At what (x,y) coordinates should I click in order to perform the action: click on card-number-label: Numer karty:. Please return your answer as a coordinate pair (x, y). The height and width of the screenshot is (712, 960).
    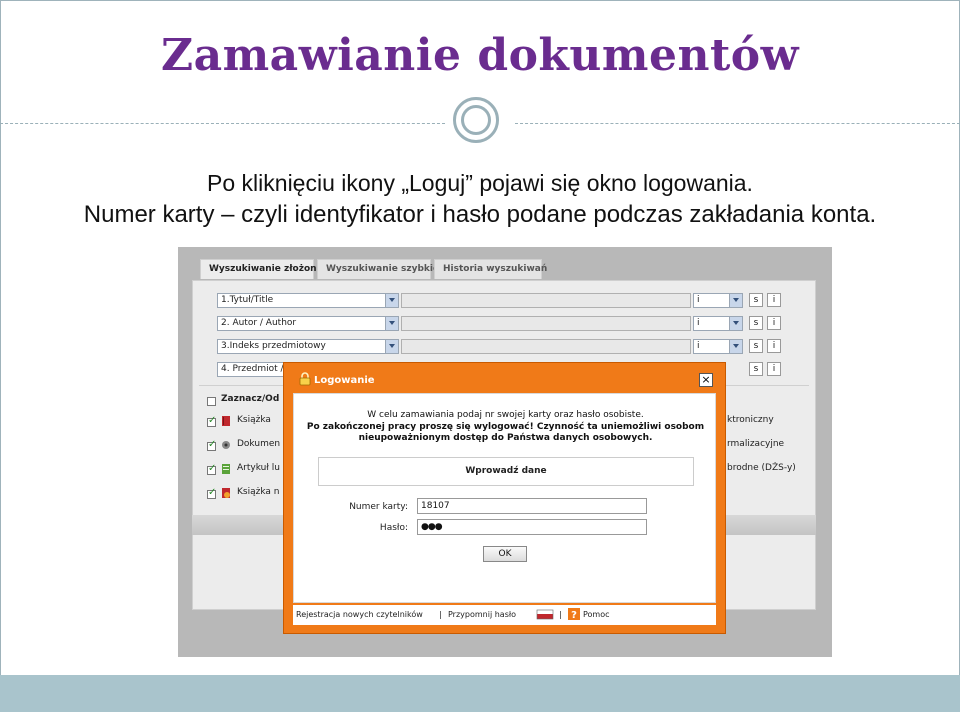
    Looking at the image, I should click on (378, 507).